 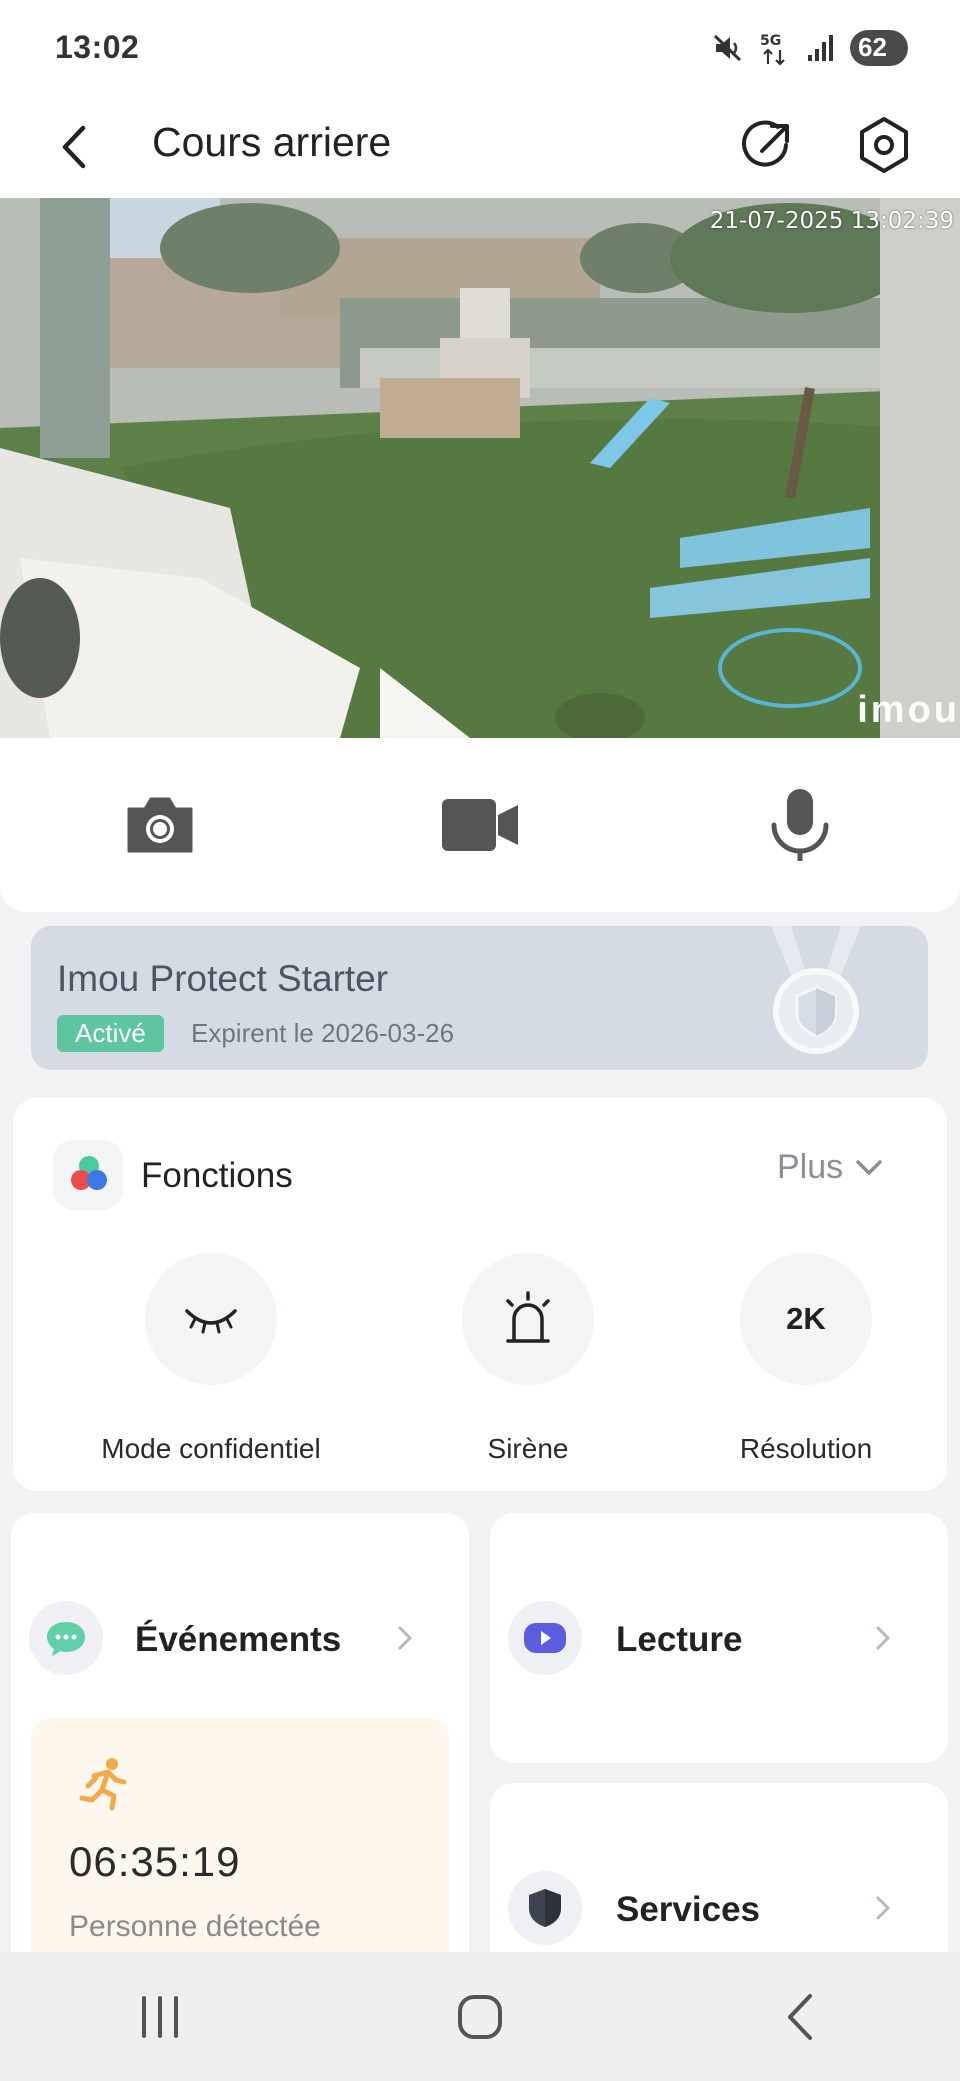 What do you see at coordinates (806, 1448) in the screenshot?
I see `resolution-label: Résolution` at bounding box center [806, 1448].